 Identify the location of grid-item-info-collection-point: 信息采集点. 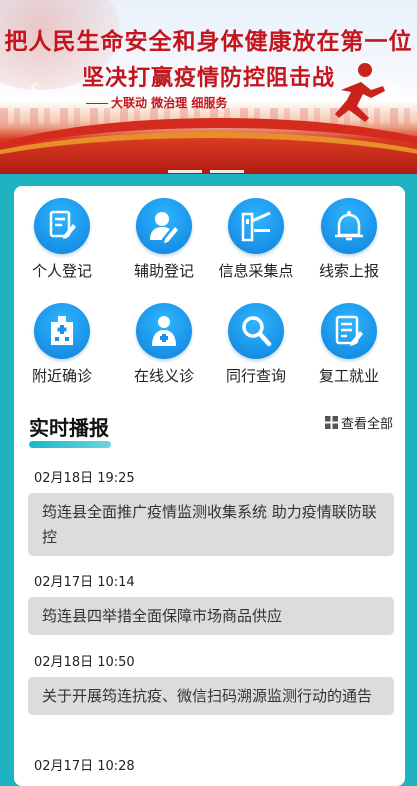
(256, 239).